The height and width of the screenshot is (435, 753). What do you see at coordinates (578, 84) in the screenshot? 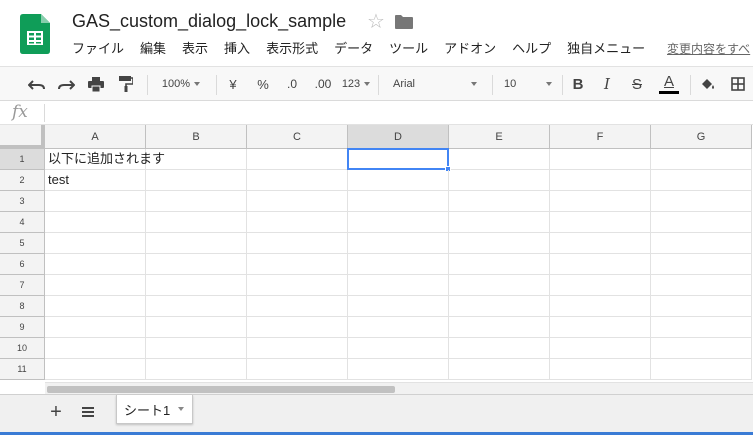
I see `bold-button: B` at bounding box center [578, 84].